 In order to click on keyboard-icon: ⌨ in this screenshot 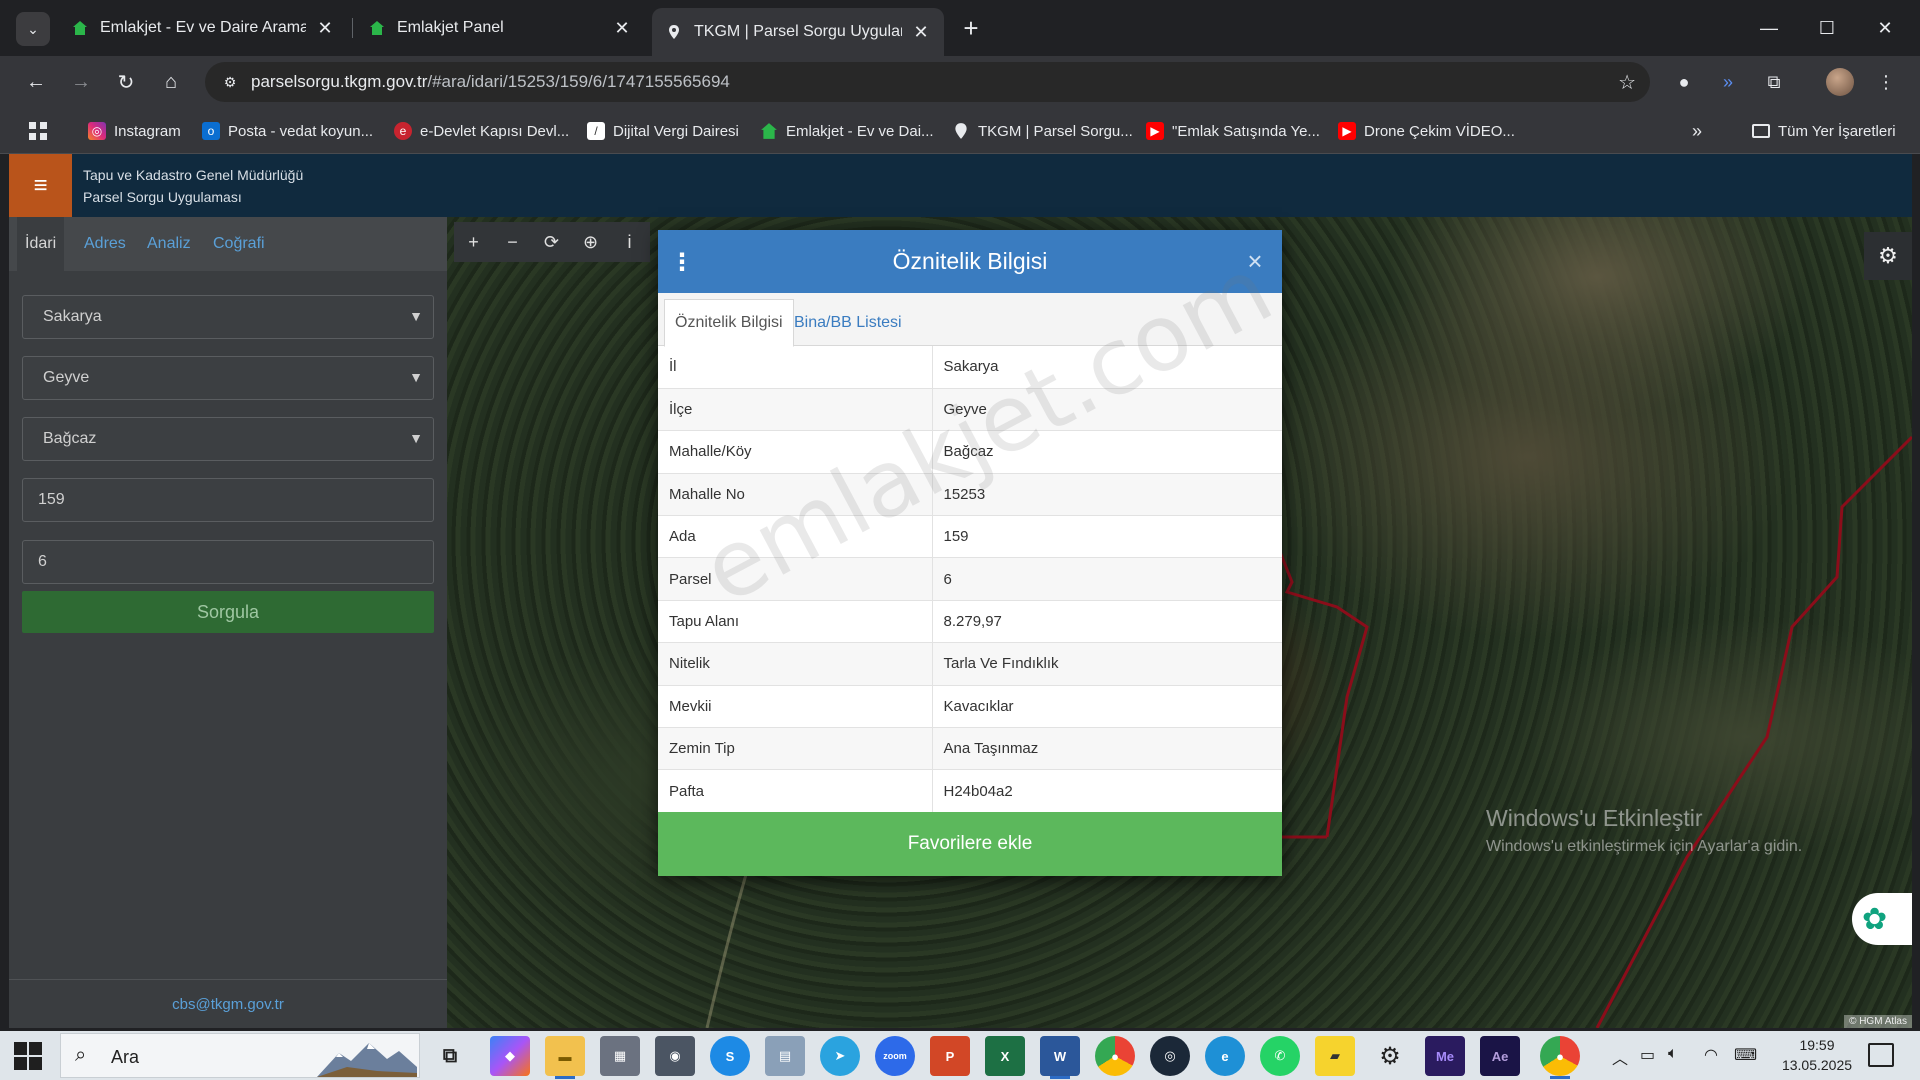, I will do `click(1745, 1055)`.